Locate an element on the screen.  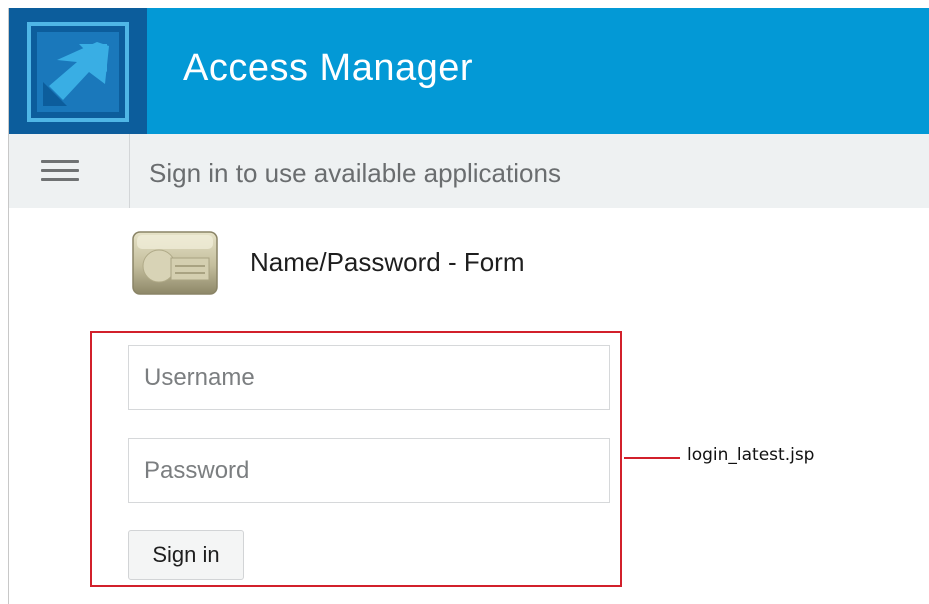
auth-method-title: Name/Password - Form is located at coordinates (387, 262).